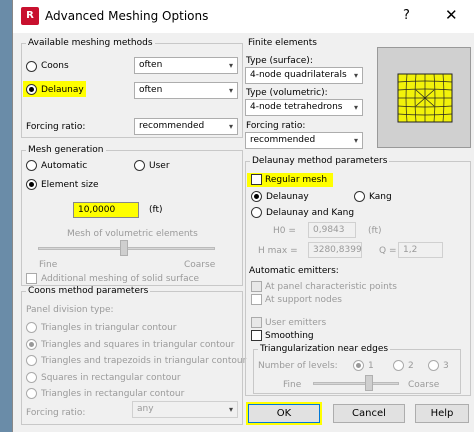 The width and height of the screenshot is (474, 432). I want to click on coons-forcing-value: any, so click(145, 409).